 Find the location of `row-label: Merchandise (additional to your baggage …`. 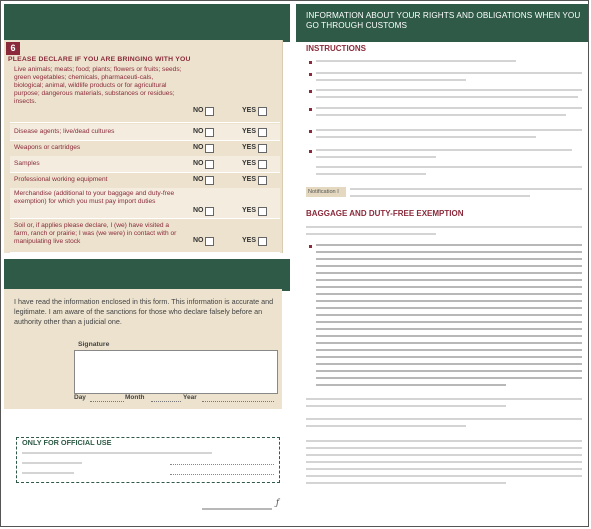

row-label: Merchandise (additional to your baggage … is located at coordinates (94, 197).